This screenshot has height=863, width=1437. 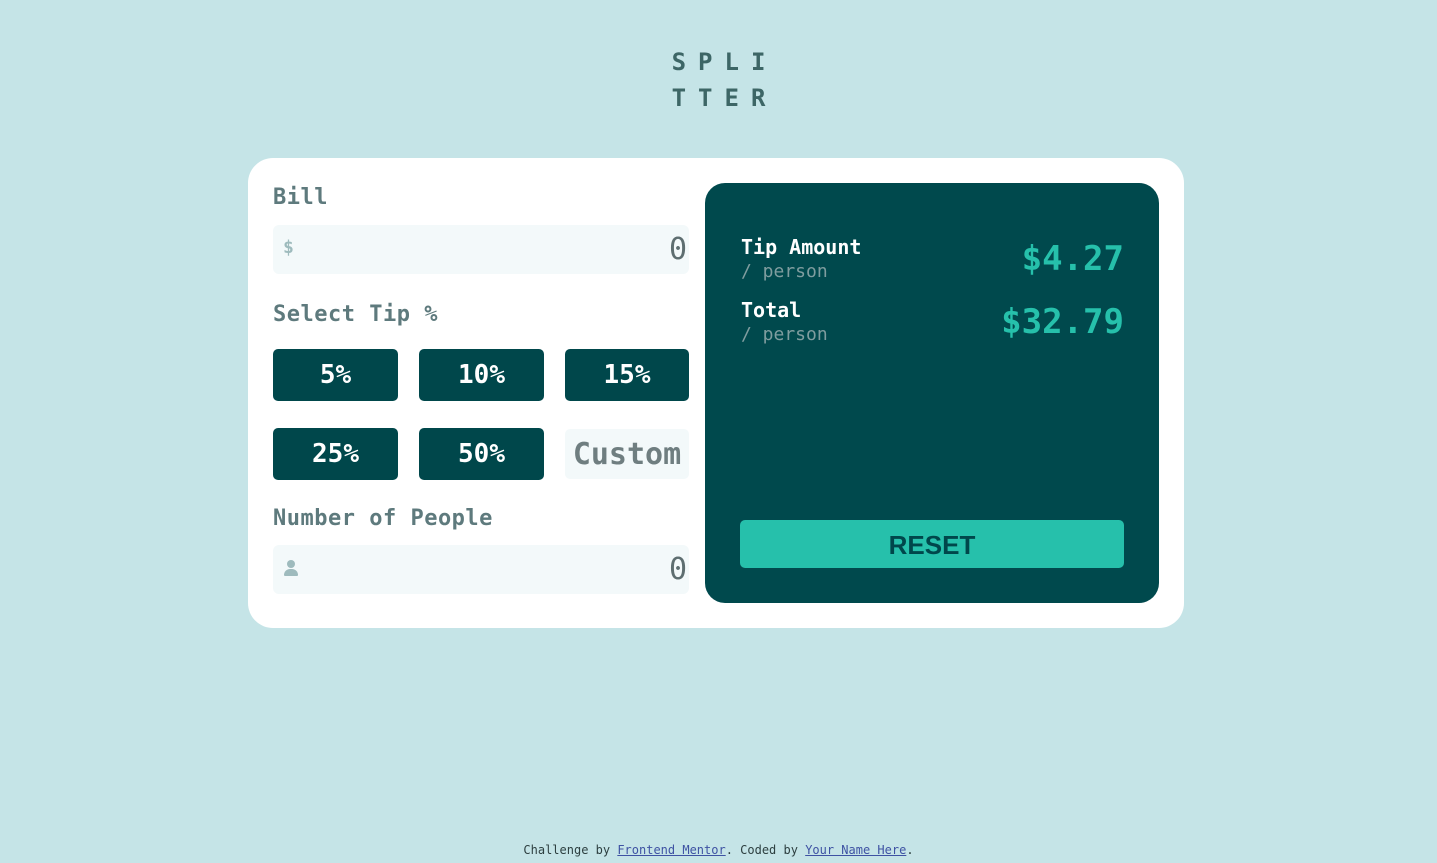 What do you see at coordinates (481, 375) in the screenshot?
I see `tip-button-10: 10%` at bounding box center [481, 375].